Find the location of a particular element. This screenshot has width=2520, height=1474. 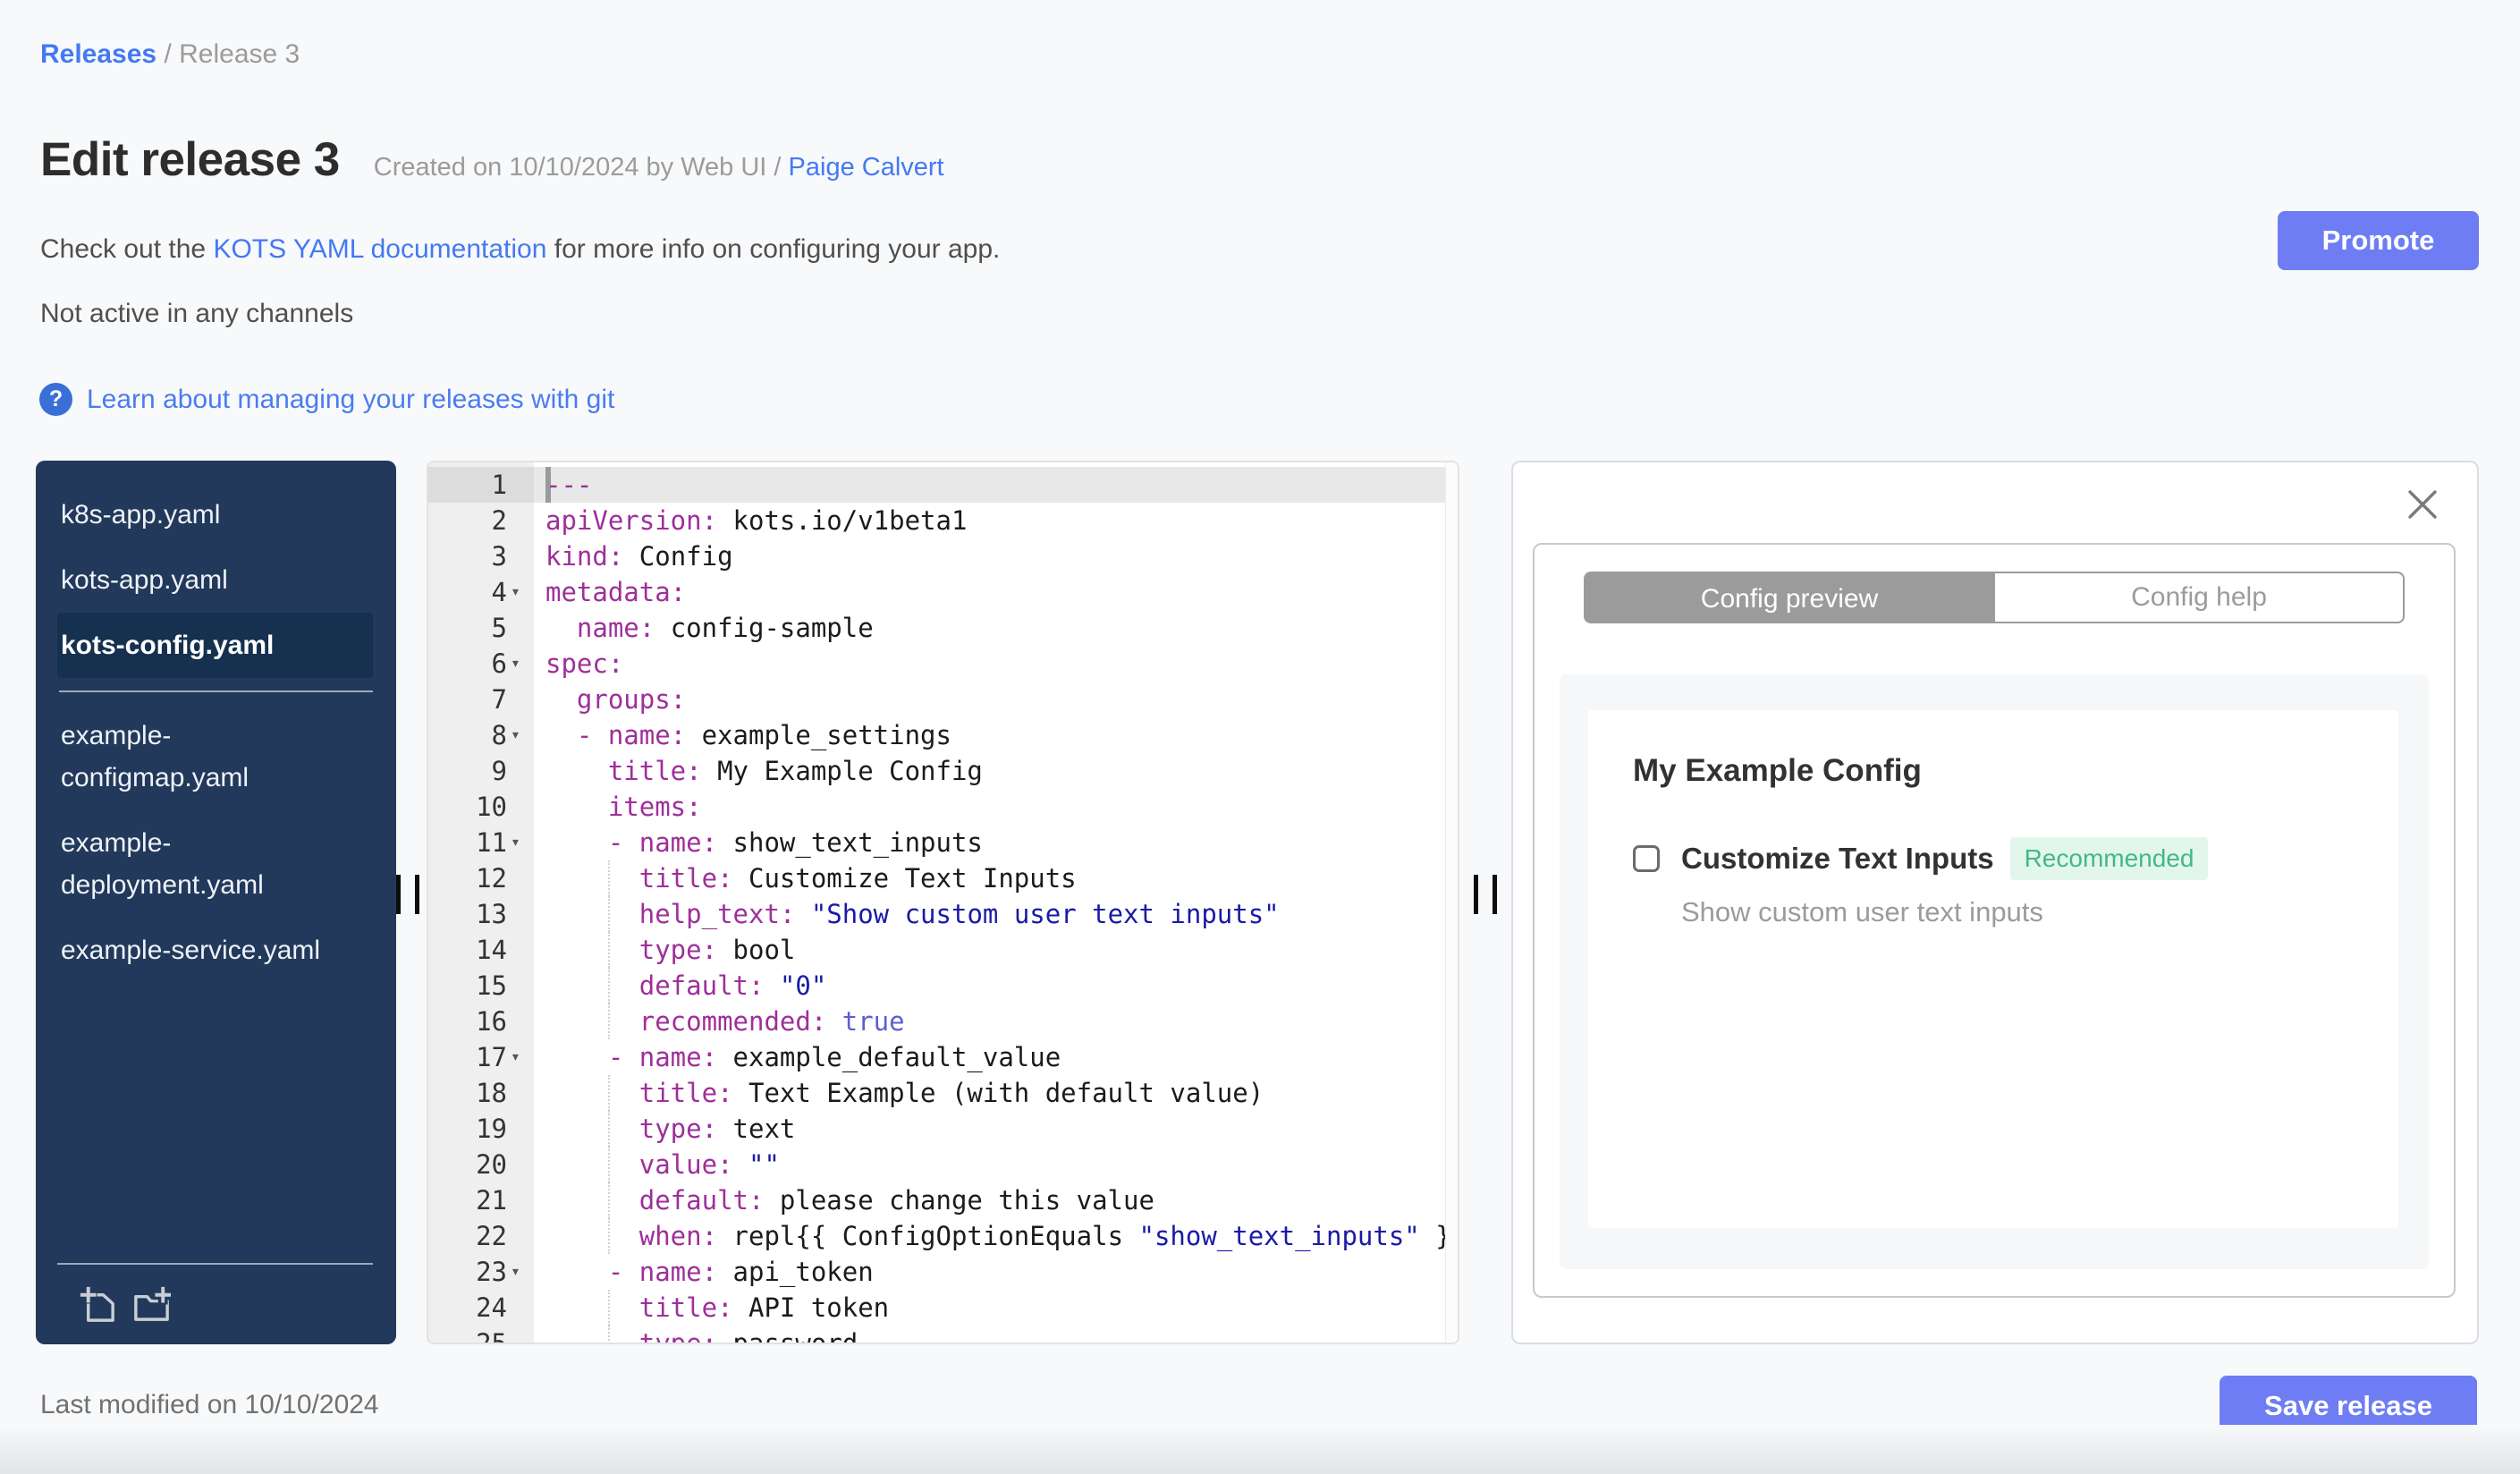

docs-before: Check out the is located at coordinates (127, 249).